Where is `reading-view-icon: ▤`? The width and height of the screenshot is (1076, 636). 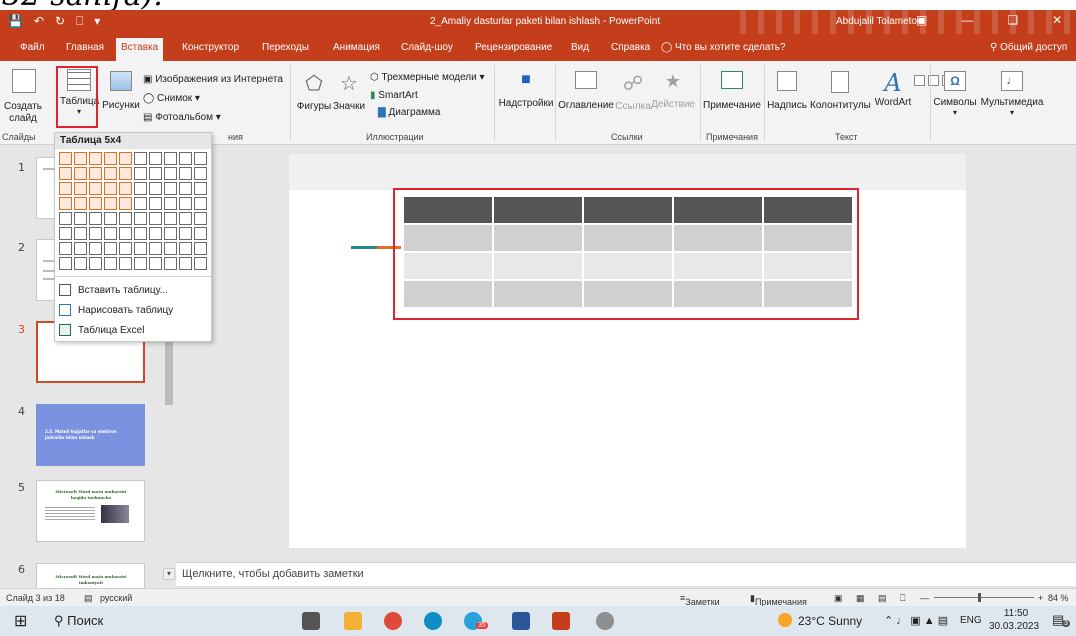
reading-view-icon: ▤ is located at coordinates (882, 598).